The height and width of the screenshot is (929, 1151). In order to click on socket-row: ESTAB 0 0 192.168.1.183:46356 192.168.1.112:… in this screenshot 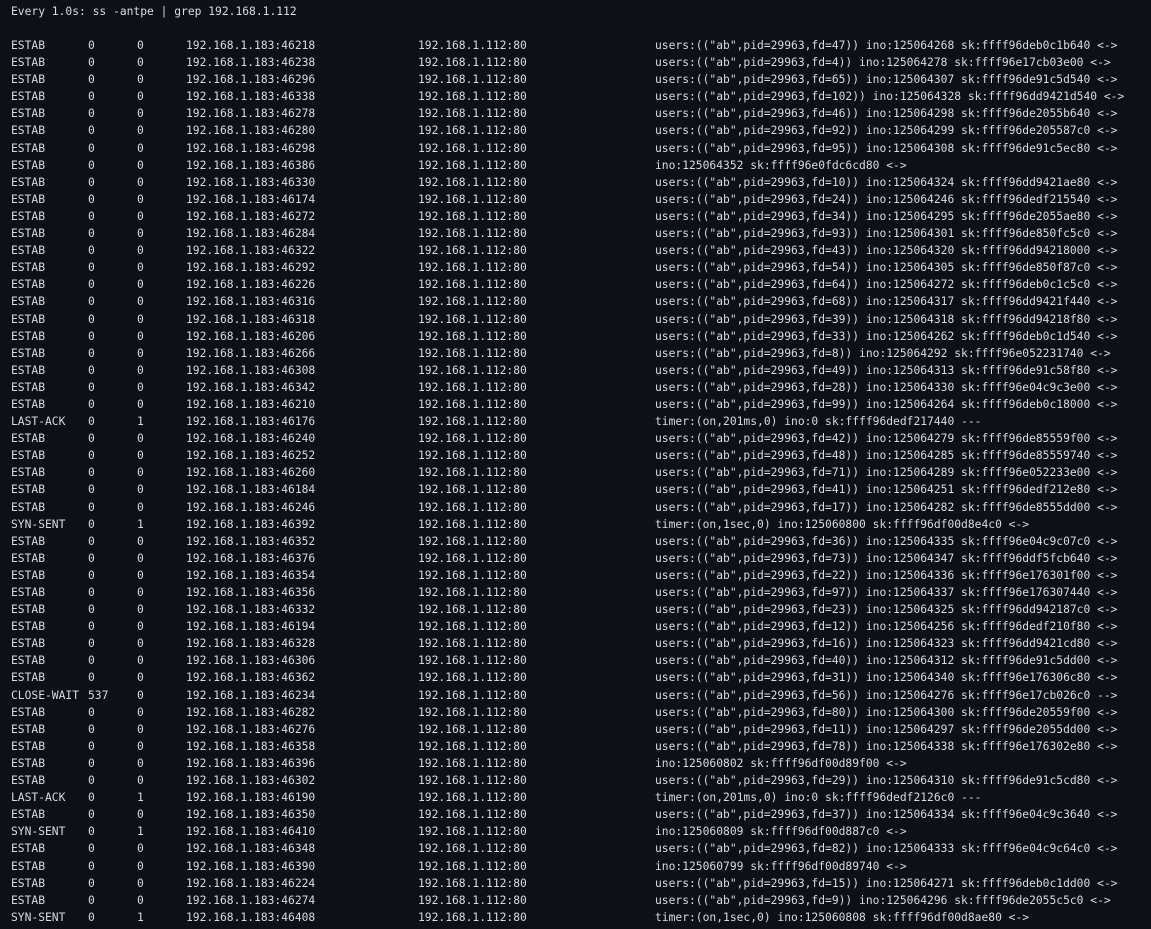, I will do `click(575, 592)`.